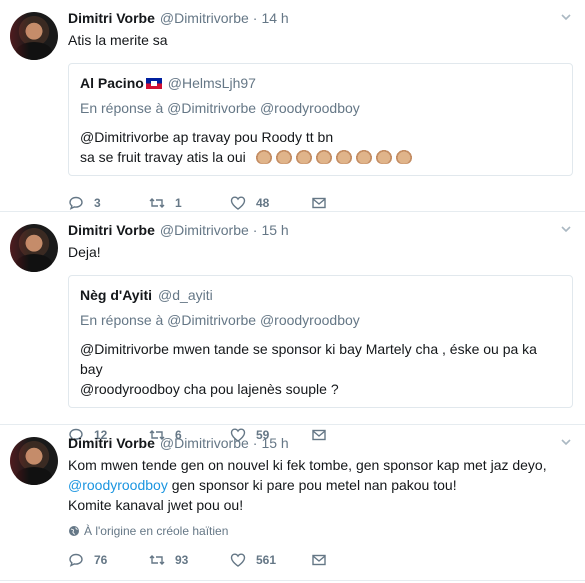 The image size is (585, 583). What do you see at coordinates (156, 505) in the screenshot?
I see `tweet-text-line: Komite kanaval jwet pou ou!` at bounding box center [156, 505].